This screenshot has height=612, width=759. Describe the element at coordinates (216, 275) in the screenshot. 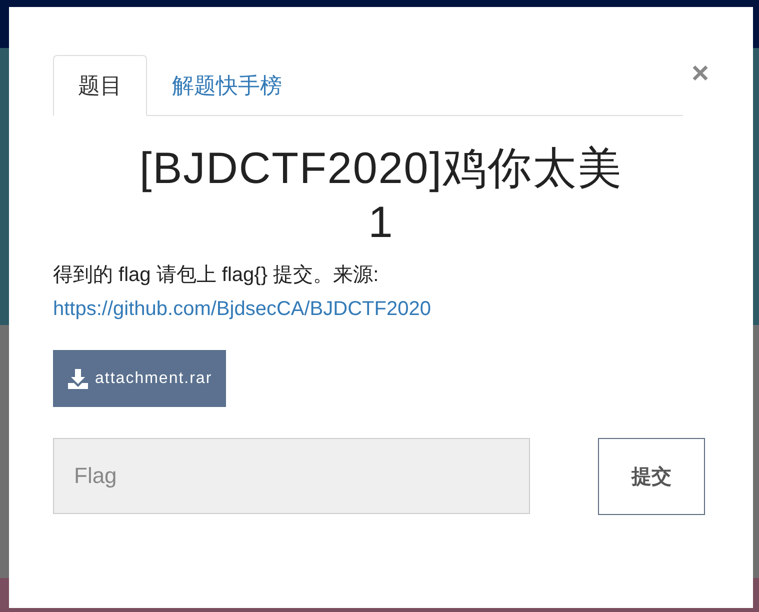

I see `description-text: 得到的 flag 请包上 flag{} 提交。来源:` at that location.